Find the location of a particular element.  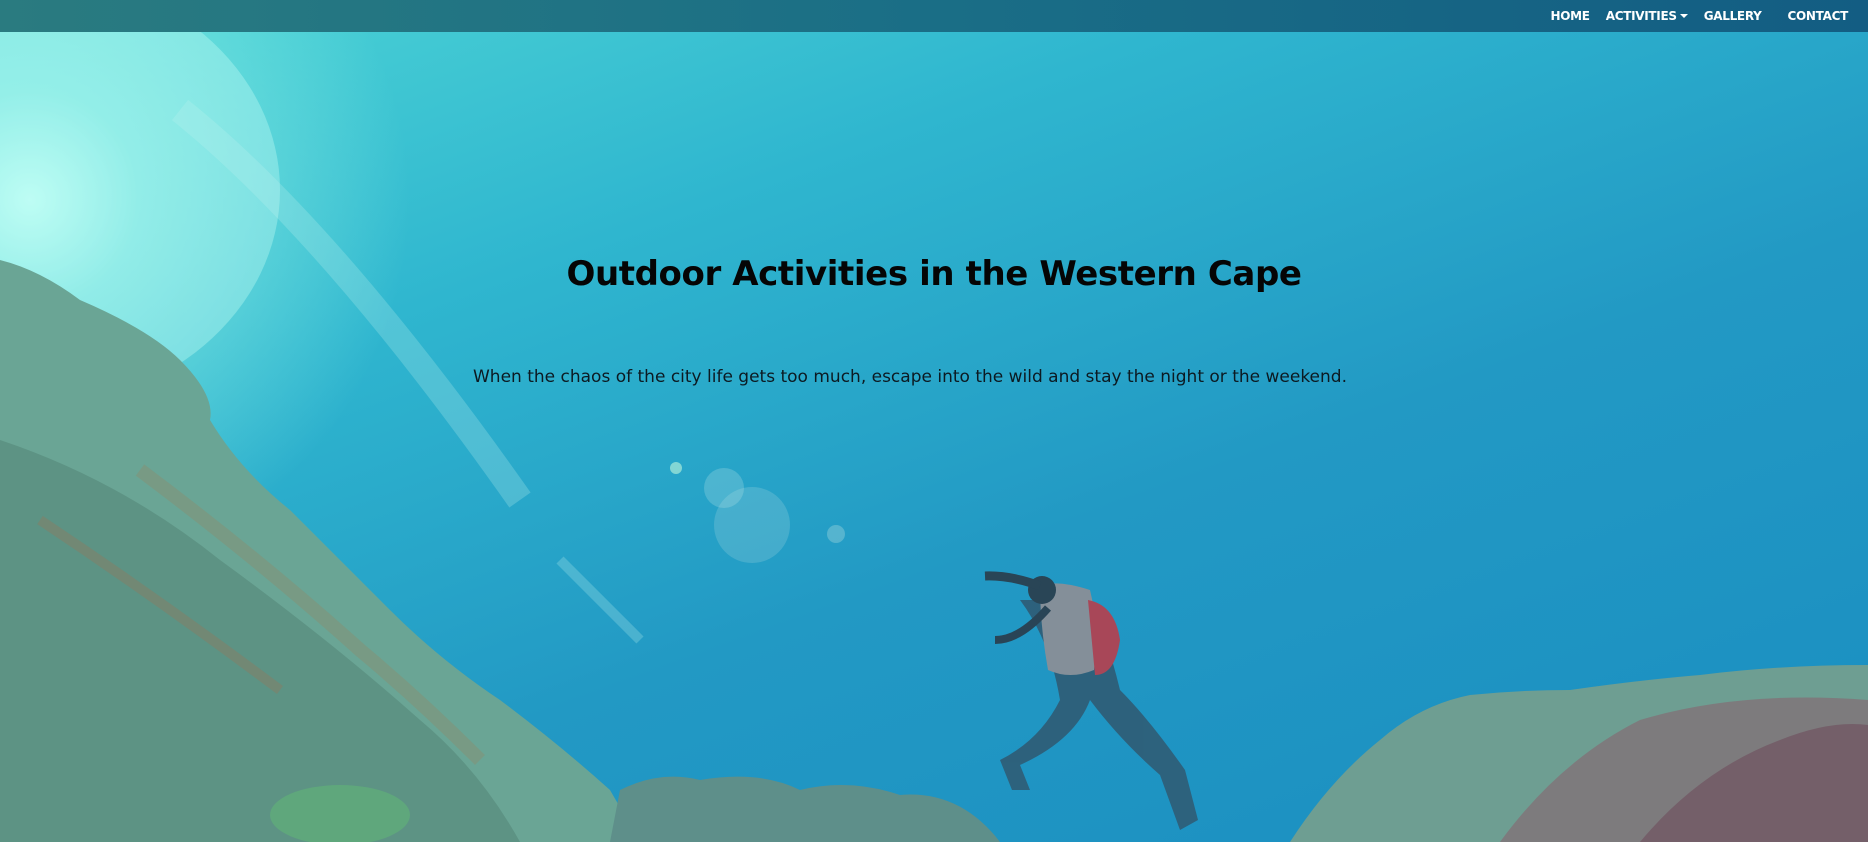

jumping-hiker is located at coordinates (1091, 700).